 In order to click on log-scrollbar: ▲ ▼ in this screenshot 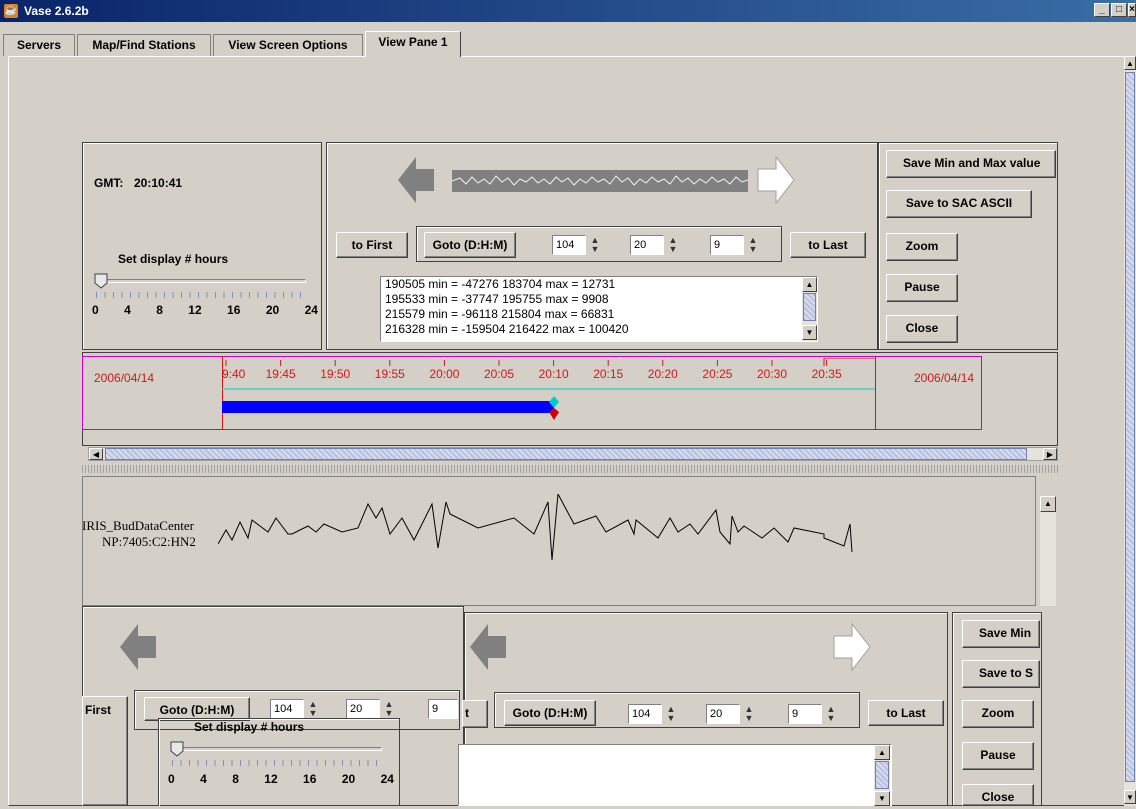, I will do `click(809, 309)`.